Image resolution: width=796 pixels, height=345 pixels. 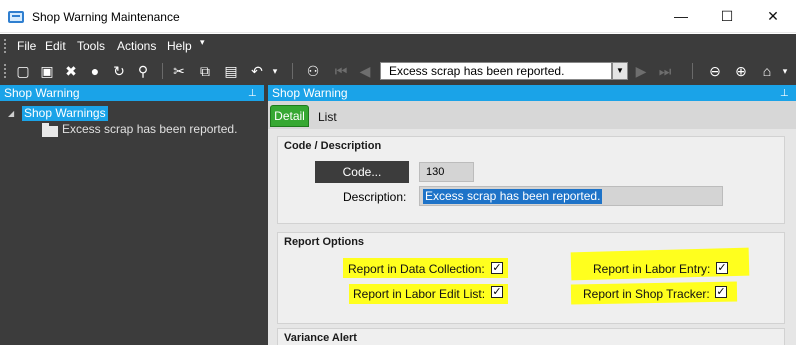 I want to click on tab-detail: Detail, so click(x=289, y=116).